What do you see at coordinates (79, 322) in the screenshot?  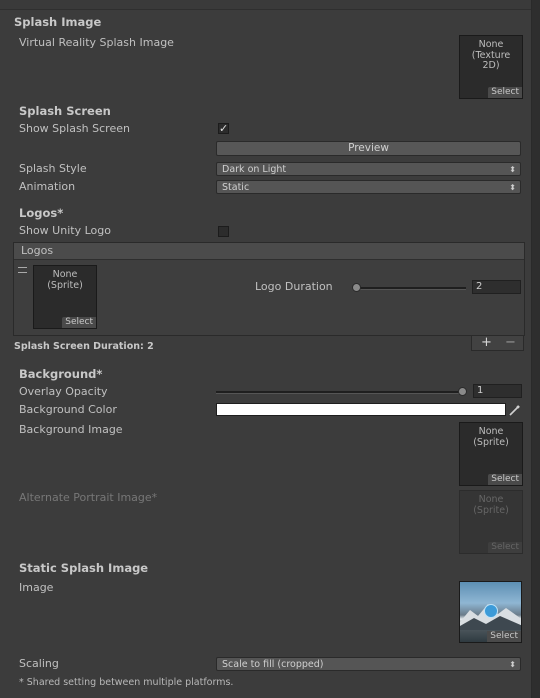 I see `logo-item-select-button: Select` at bounding box center [79, 322].